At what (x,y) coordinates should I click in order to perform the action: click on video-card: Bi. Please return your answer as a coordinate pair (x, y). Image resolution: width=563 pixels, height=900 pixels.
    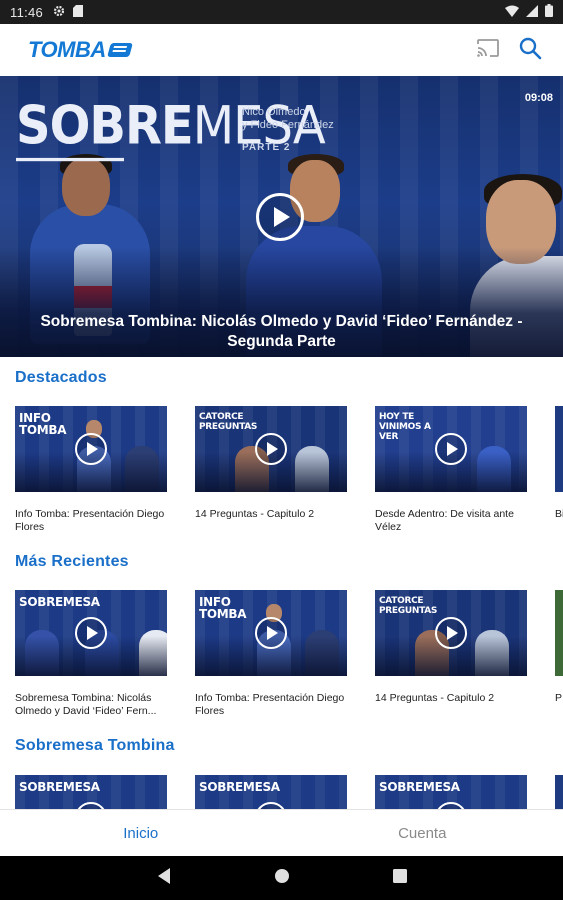
    Looking at the image, I should click on (559, 463).